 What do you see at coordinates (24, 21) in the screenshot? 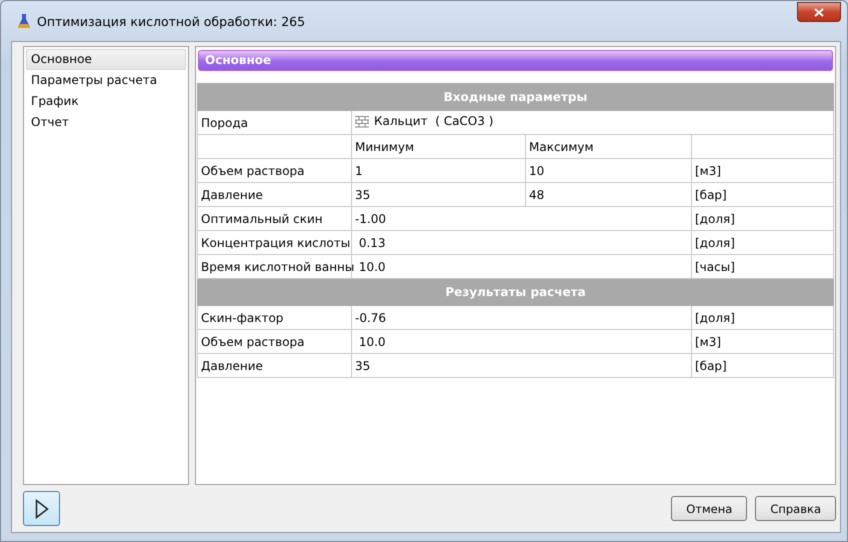
I see `flask-icon` at bounding box center [24, 21].